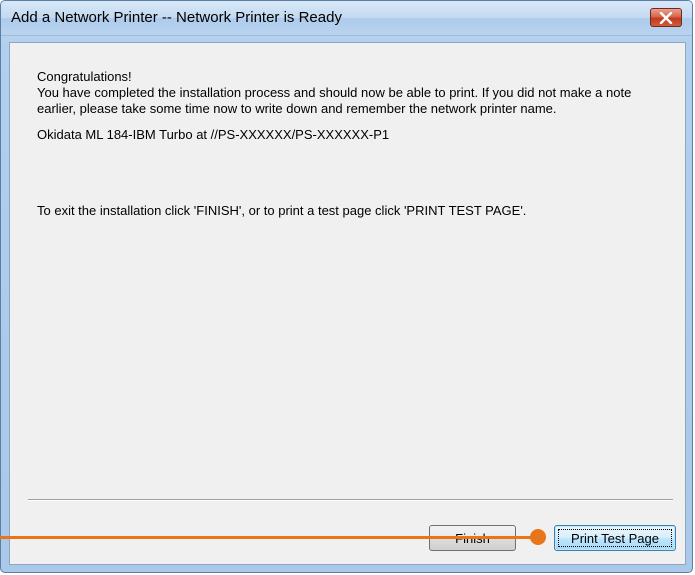 This screenshot has width=695, height=575. I want to click on divider, so click(350, 500).